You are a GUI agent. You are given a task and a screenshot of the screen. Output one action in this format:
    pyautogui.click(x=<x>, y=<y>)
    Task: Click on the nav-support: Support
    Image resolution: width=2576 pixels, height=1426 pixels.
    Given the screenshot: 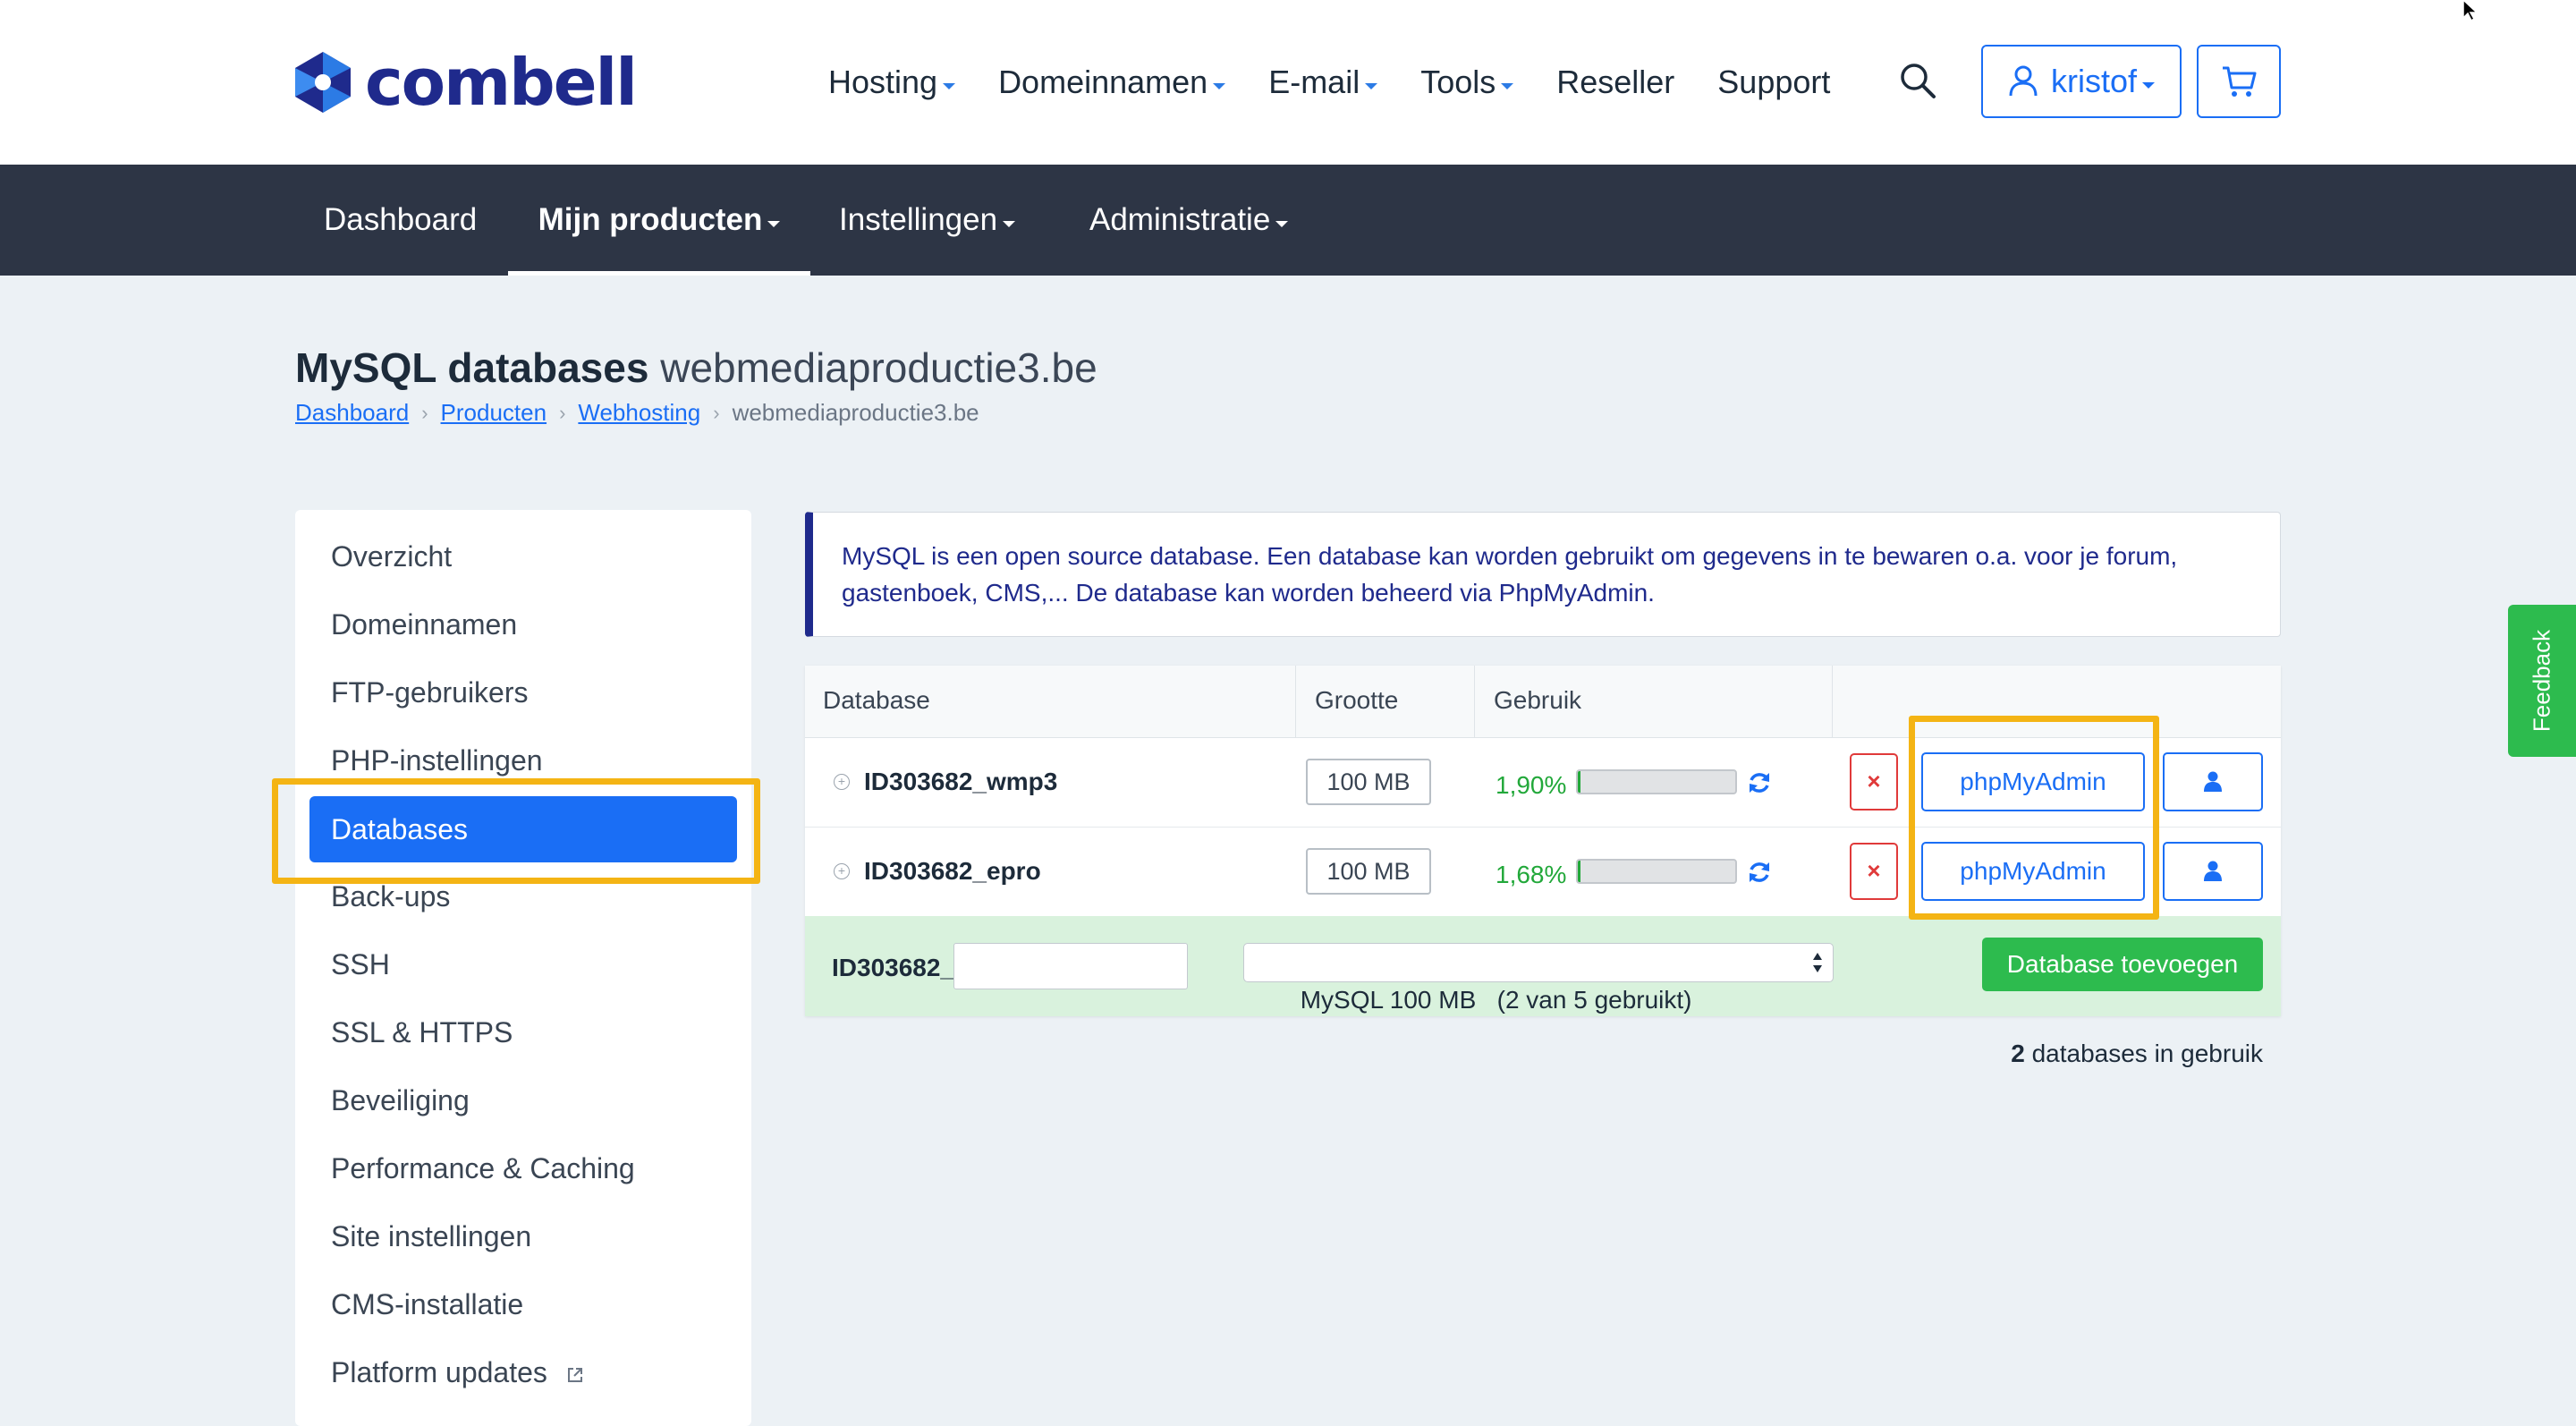 What is the action you would take?
    pyautogui.click(x=1773, y=83)
    